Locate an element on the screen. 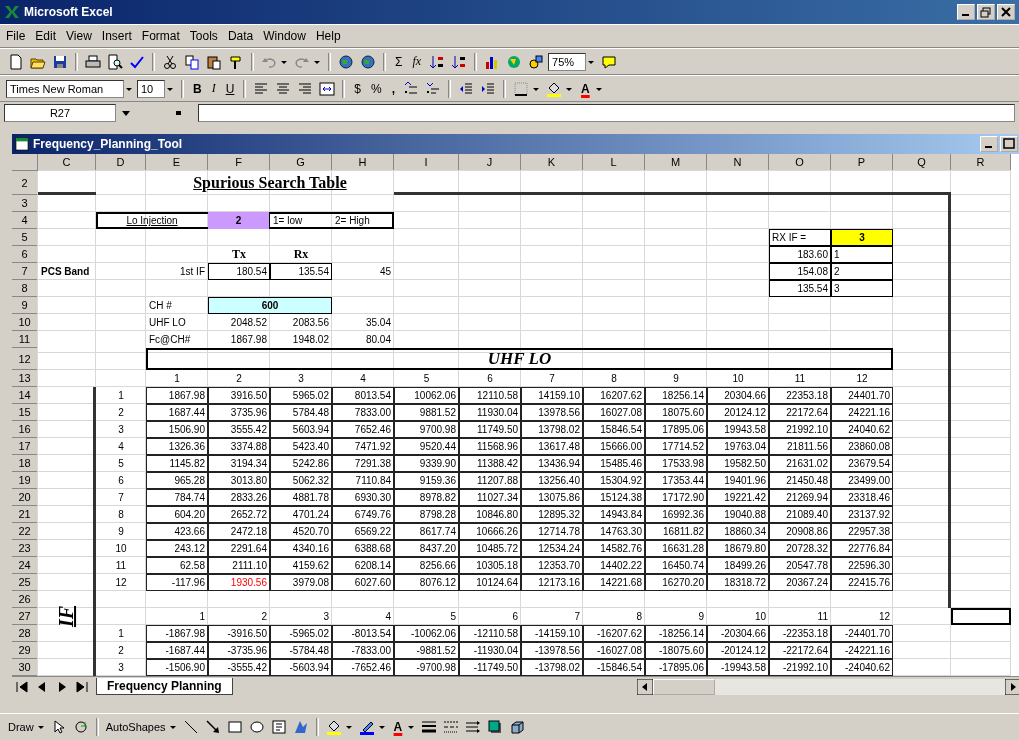 The image size is (1019, 740). scroll-right-icon is located at coordinates (1012, 686).